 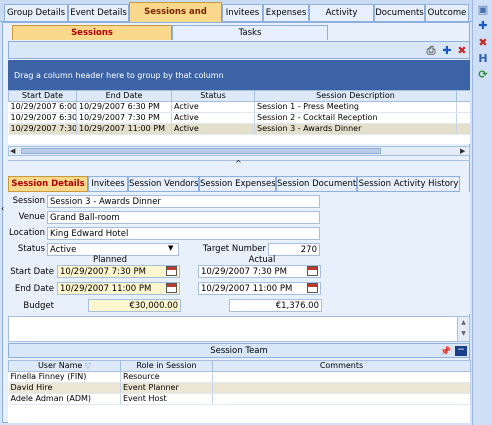 I want to click on venue-label: Venue, so click(x=31, y=217).